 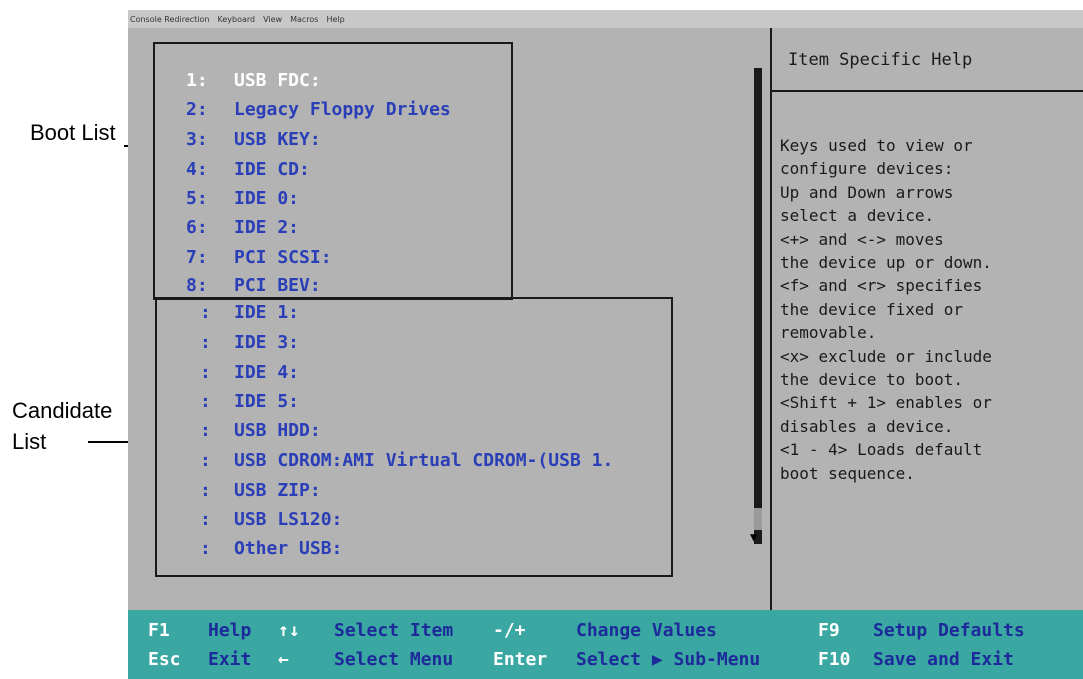 What do you see at coordinates (73, 132) in the screenshot?
I see `boot-list-annotation: Boot List` at bounding box center [73, 132].